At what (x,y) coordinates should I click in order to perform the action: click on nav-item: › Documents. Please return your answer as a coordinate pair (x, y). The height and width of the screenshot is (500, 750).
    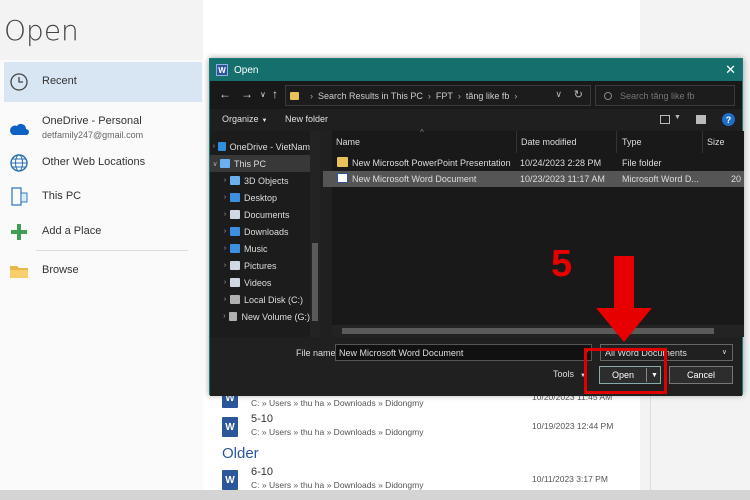
    Looking at the image, I should click on (260, 214).